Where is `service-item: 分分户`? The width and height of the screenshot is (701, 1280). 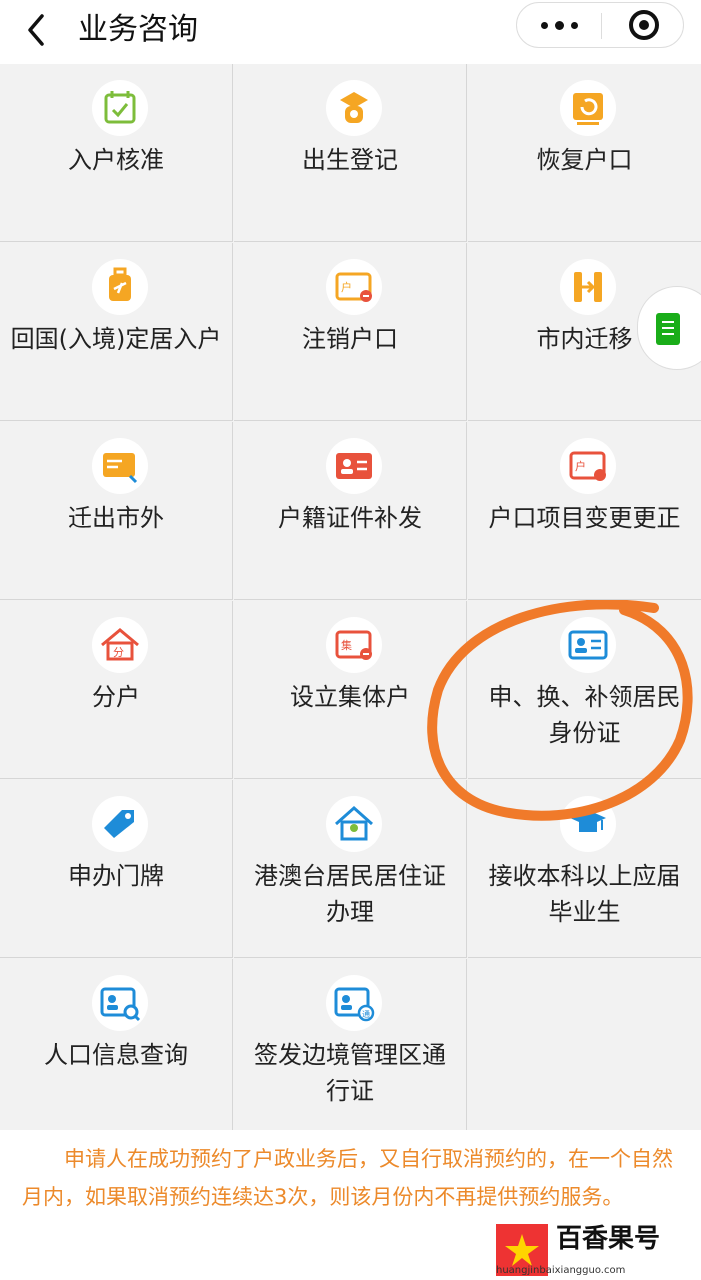 service-item: 分分户 is located at coordinates (116, 690).